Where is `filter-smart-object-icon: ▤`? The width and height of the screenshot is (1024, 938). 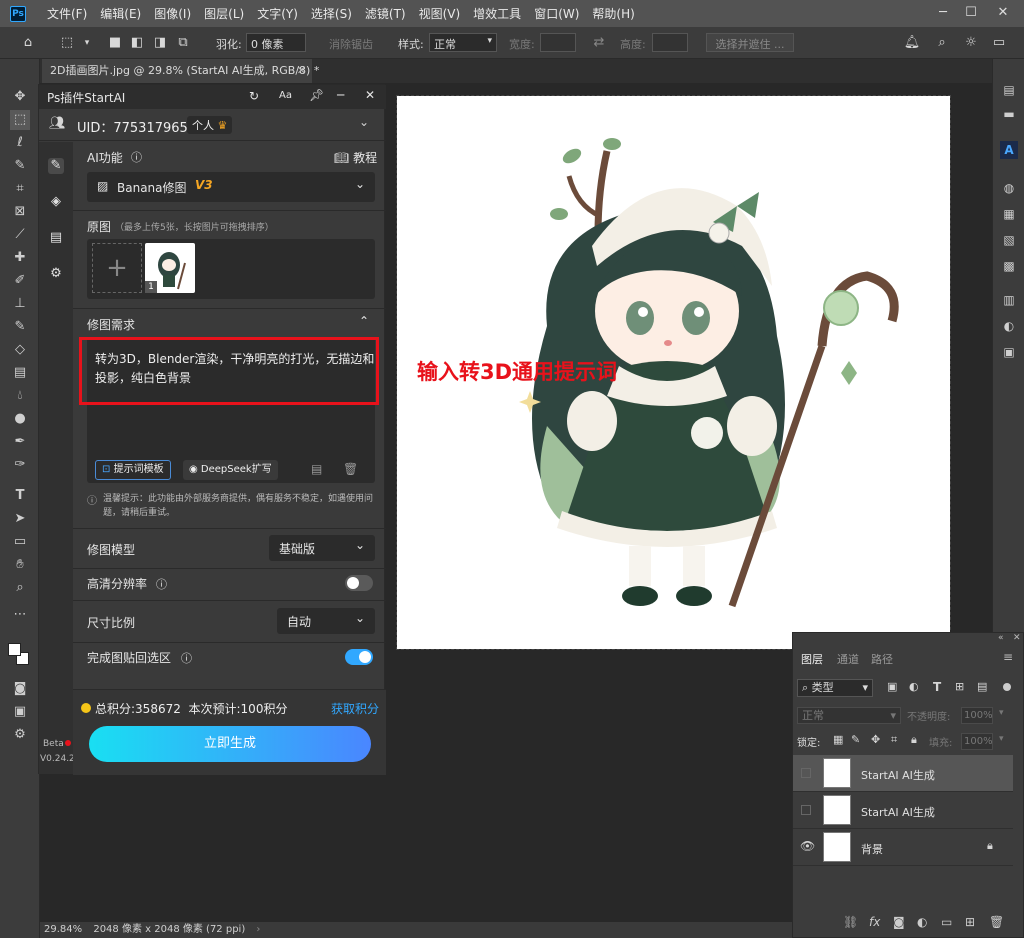
filter-smart-object-icon: ▤ is located at coordinates (982, 686).